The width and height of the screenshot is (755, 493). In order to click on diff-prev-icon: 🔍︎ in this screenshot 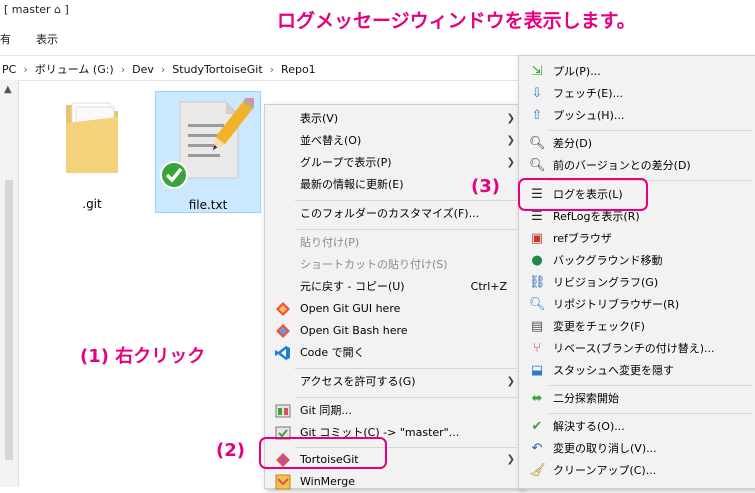, I will do `click(537, 165)`.